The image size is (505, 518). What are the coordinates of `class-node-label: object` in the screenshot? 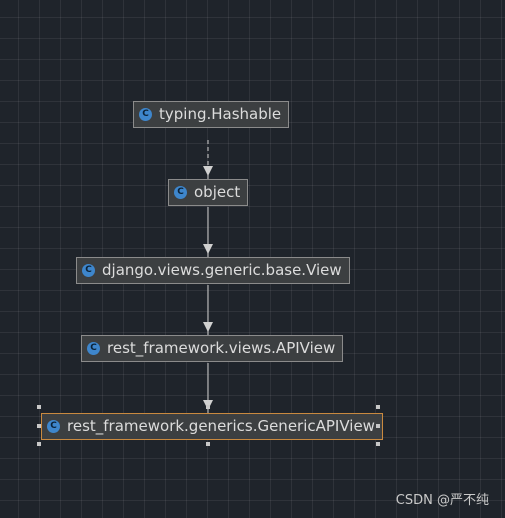 It's located at (217, 192).